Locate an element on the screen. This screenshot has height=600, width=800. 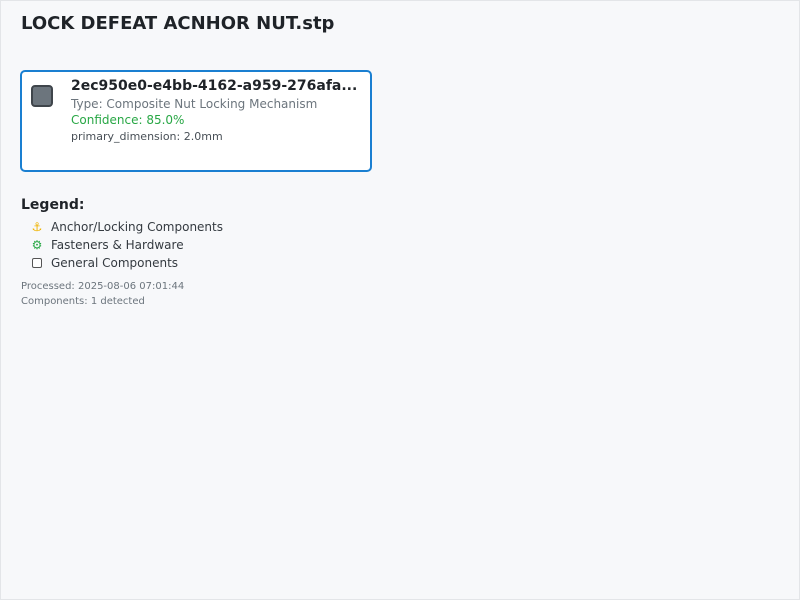
legend-item-label: Anchor/Locking Components is located at coordinates (137, 227).